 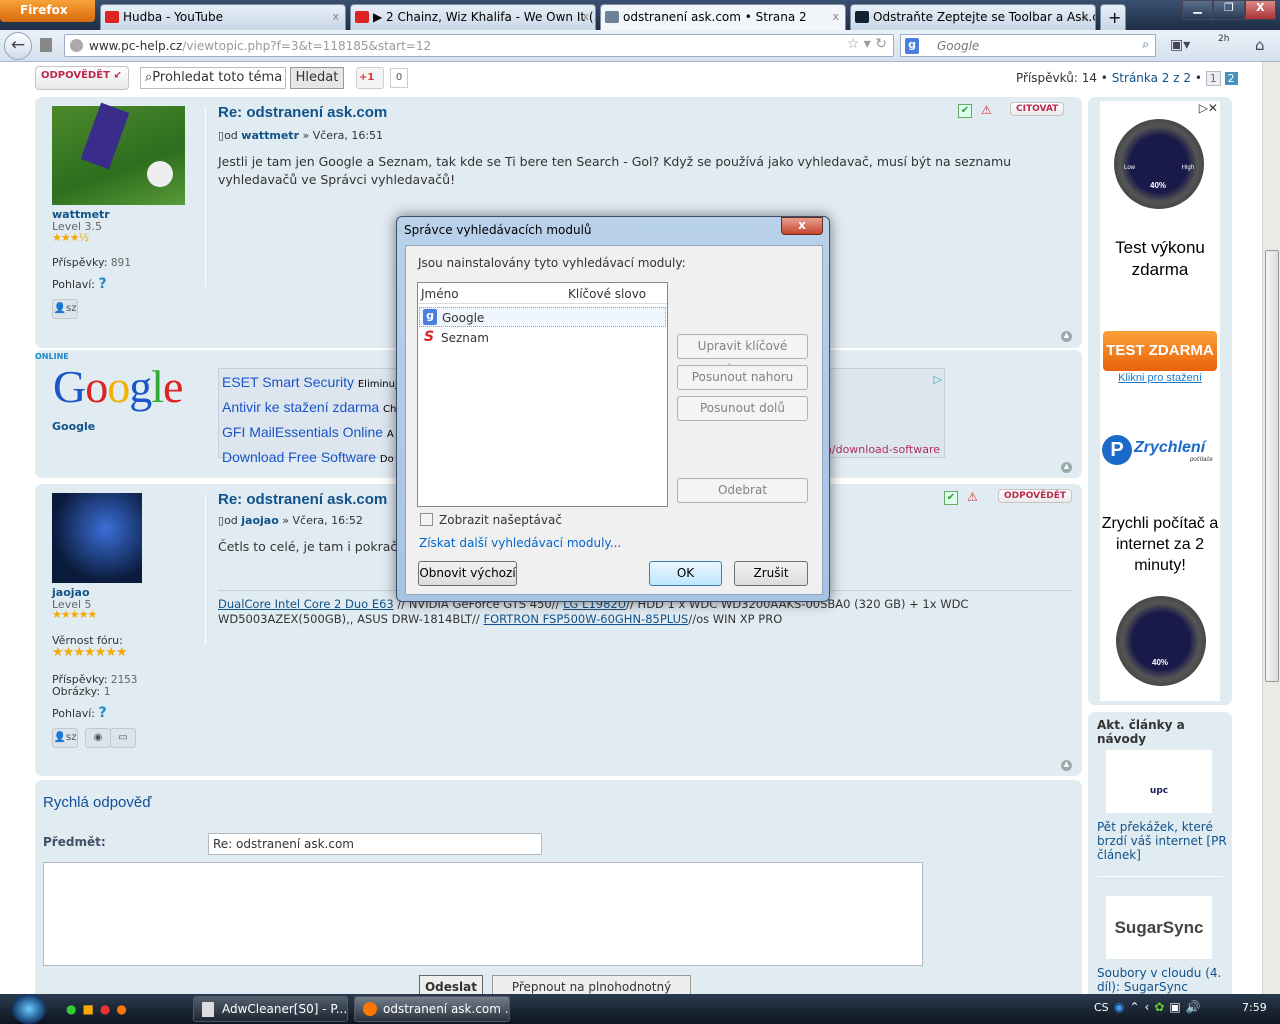 What do you see at coordinates (270, 135) in the screenshot?
I see `author-link: wattmetr` at bounding box center [270, 135].